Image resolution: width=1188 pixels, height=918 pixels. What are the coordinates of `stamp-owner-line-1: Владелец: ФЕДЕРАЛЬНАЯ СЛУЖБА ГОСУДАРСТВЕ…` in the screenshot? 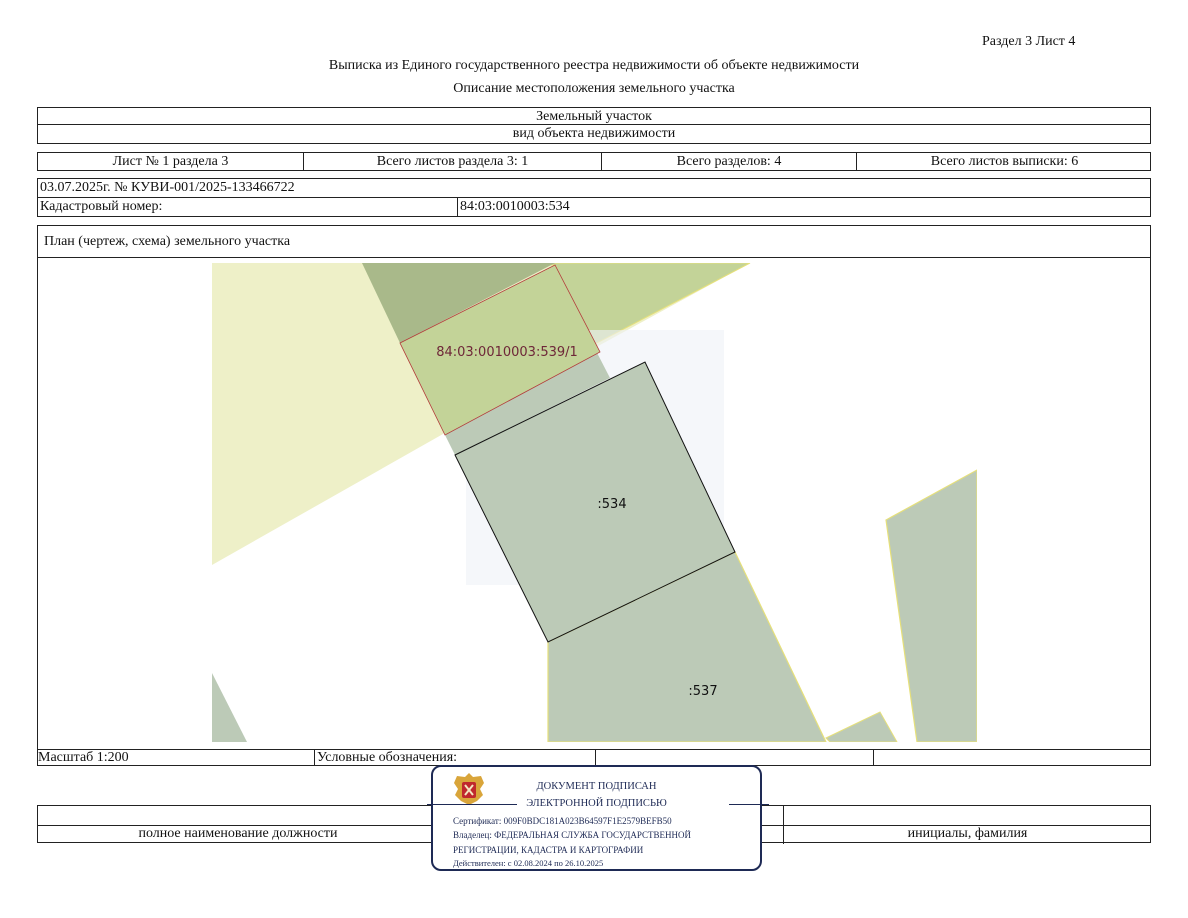 It's located at (572, 835).